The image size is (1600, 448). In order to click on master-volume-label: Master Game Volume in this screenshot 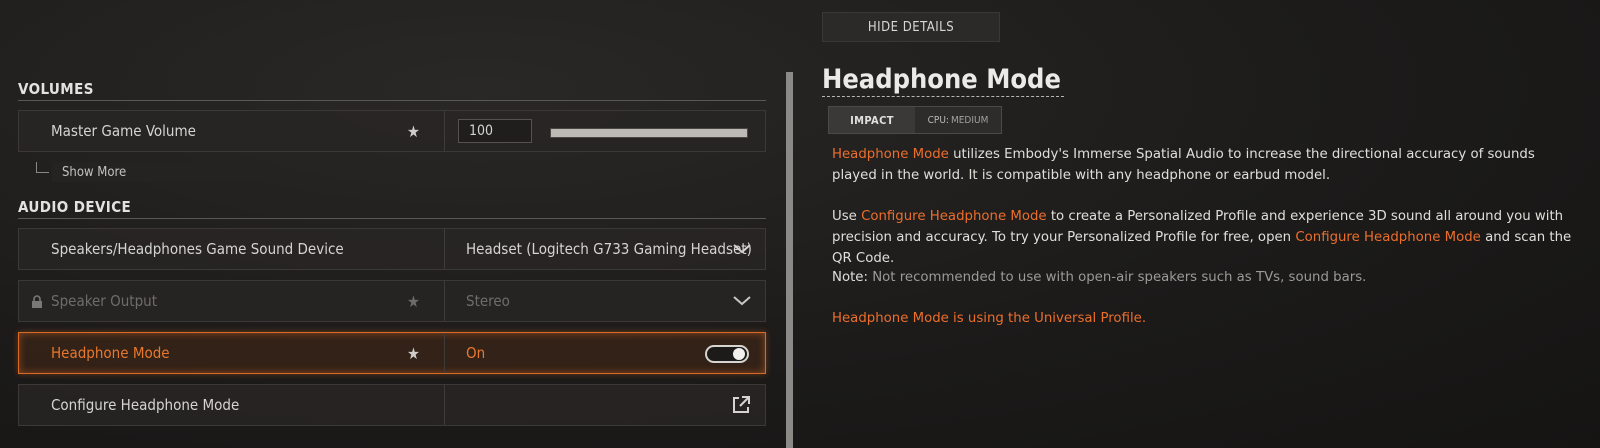, I will do `click(123, 131)`.